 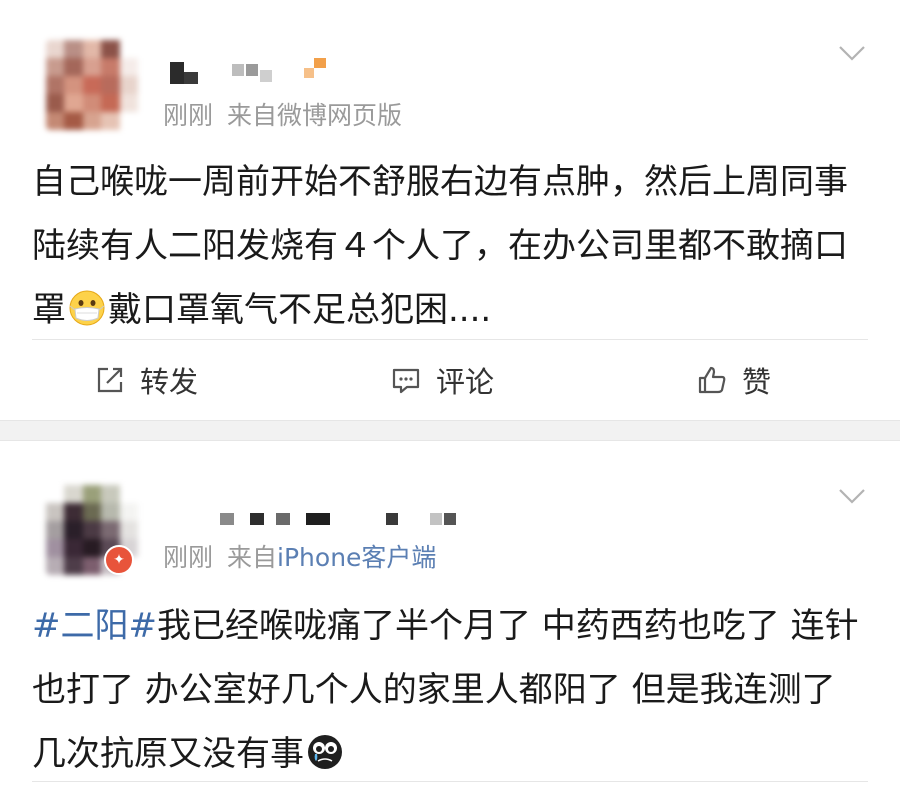 What do you see at coordinates (356, 557) in the screenshot?
I see `post-source-device: iPhone客户端` at bounding box center [356, 557].